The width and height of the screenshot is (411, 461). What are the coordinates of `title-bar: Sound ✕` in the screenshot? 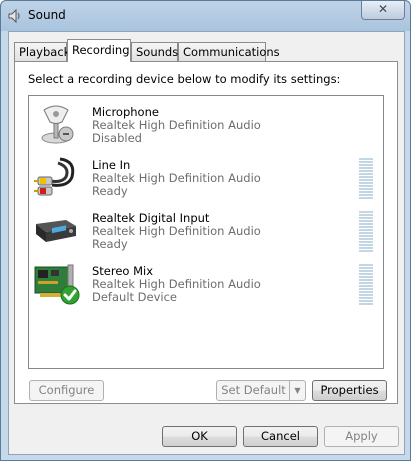 It's located at (205, 16).